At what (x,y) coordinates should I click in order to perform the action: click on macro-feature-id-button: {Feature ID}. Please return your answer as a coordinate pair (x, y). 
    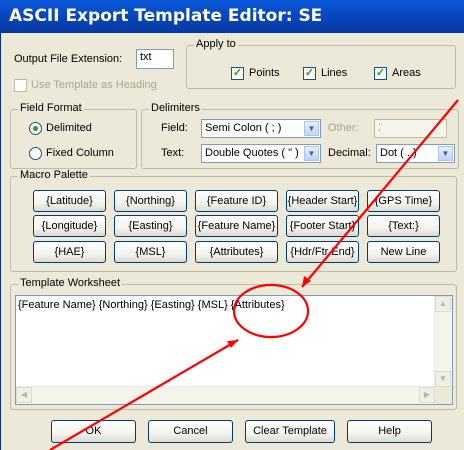
    Looking at the image, I should click on (236, 201).